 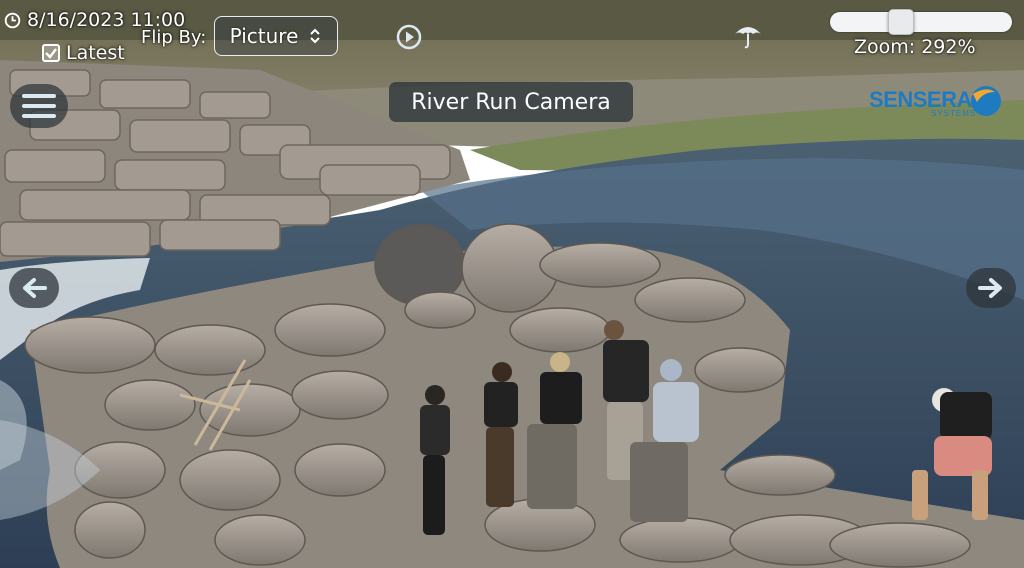 I want to click on latest-label: Latest, so click(x=95, y=53).